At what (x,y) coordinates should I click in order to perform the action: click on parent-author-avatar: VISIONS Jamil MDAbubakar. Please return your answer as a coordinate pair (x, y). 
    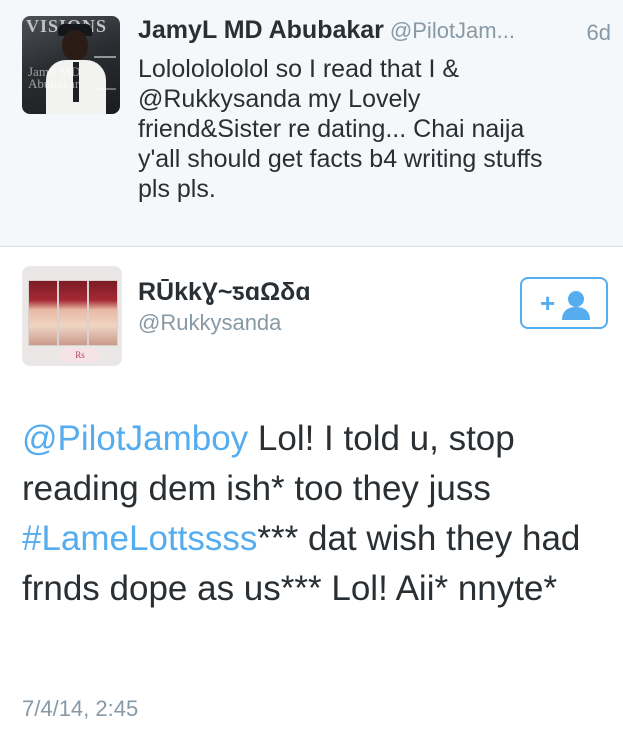
    Looking at the image, I should click on (71, 65).